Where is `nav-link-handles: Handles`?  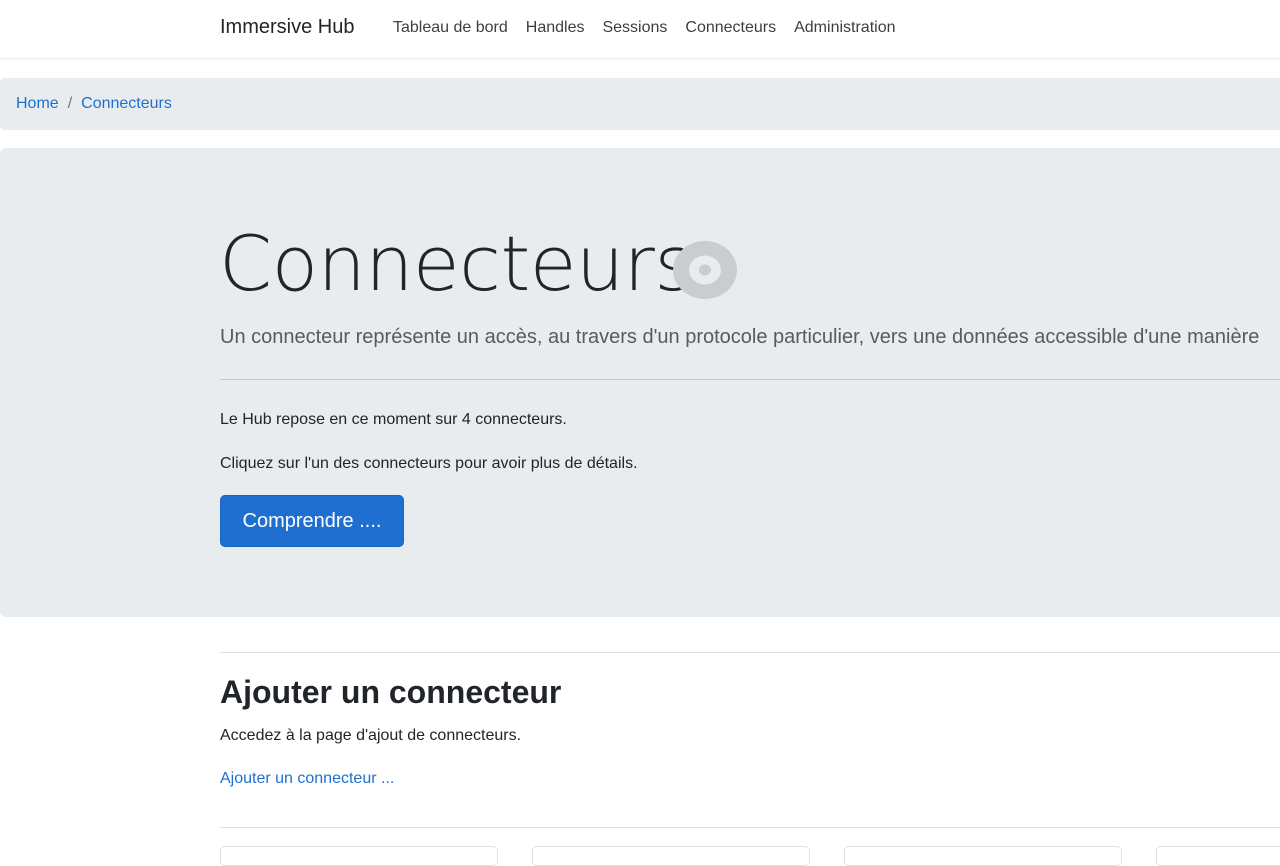
nav-link-handles: Handles is located at coordinates (555, 28).